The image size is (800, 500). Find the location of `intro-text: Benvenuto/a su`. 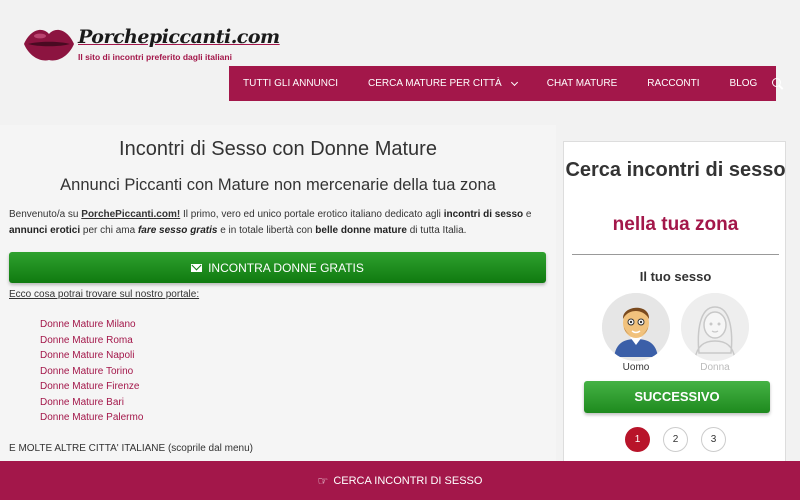

intro-text: Benvenuto/a su is located at coordinates (45, 214).